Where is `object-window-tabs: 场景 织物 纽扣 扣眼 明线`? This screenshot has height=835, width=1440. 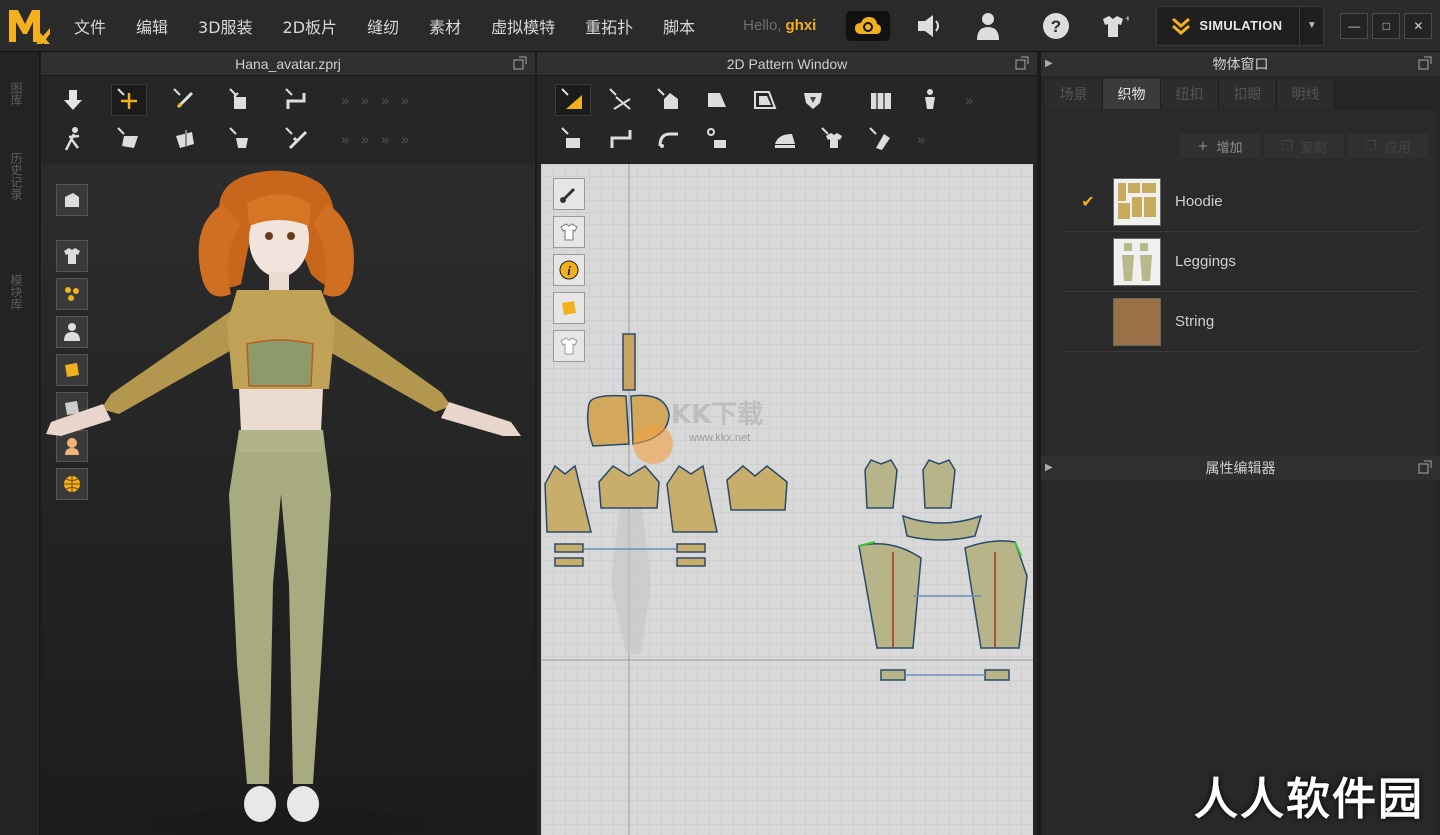 object-window-tabs: 场景 织物 纽扣 扣眼 明线 is located at coordinates (1190, 94).